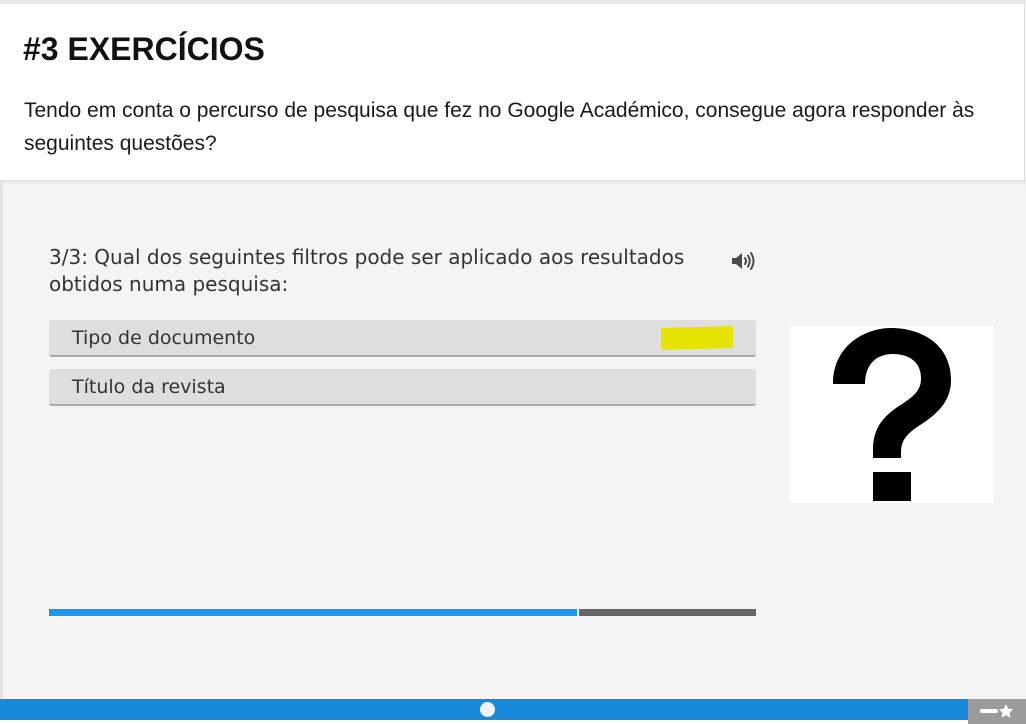 The width and height of the screenshot is (1026, 724). I want to click on highlight-mark, so click(697, 338).